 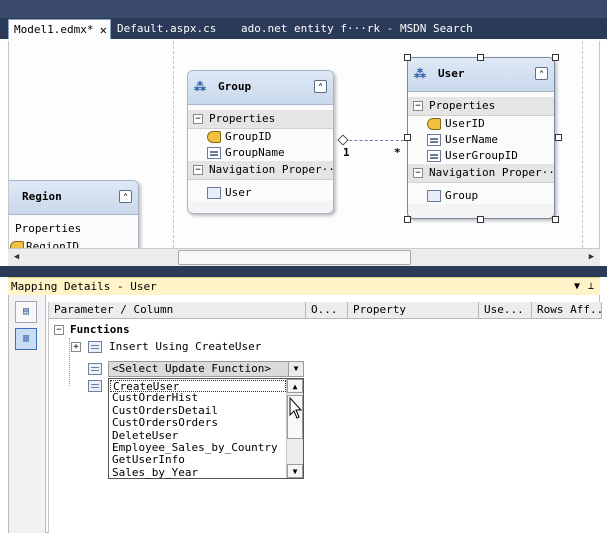 I want to click on association-end-diamond, so click(x=343, y=140).